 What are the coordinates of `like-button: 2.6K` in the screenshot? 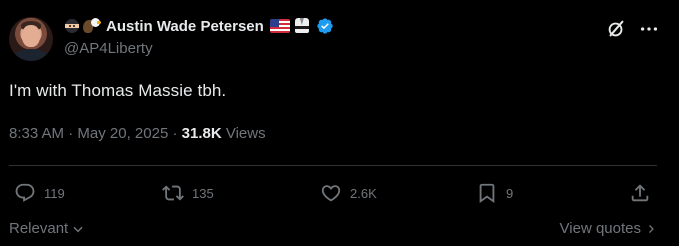 It's located at (348, 193).